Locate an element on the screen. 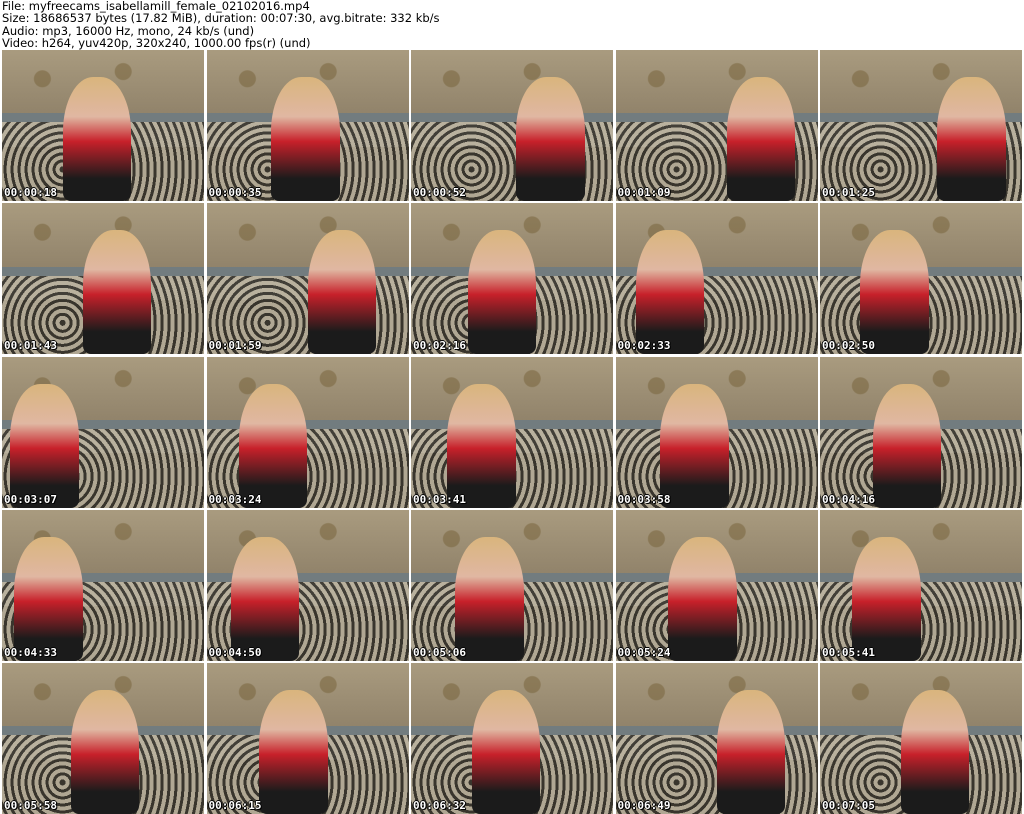 The image size is (1024, 814). video-thumbnail: 00:05:24 is located at coordinates (716, 585).